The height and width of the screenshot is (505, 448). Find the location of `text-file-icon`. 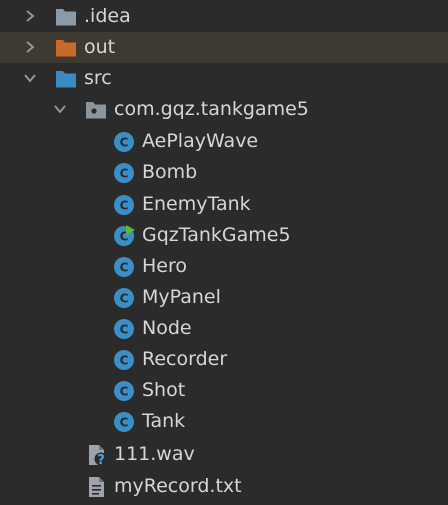

text-file-icon is located at coordinates (96, 487).